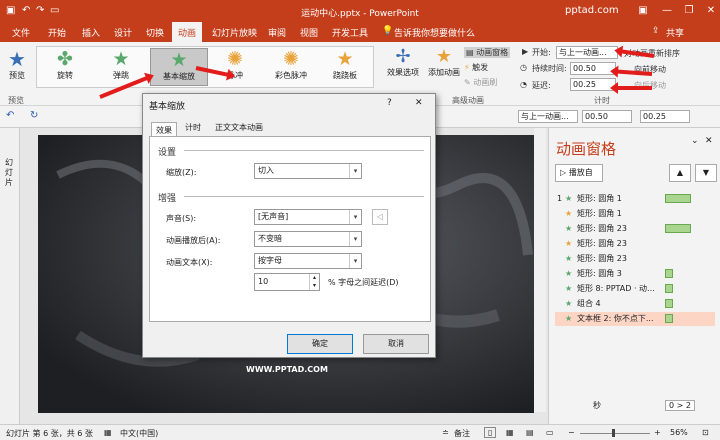  Describe the element at coordinates (665, 116) in the screenshot. I see `quick-delay-field: 00.25` at that location.